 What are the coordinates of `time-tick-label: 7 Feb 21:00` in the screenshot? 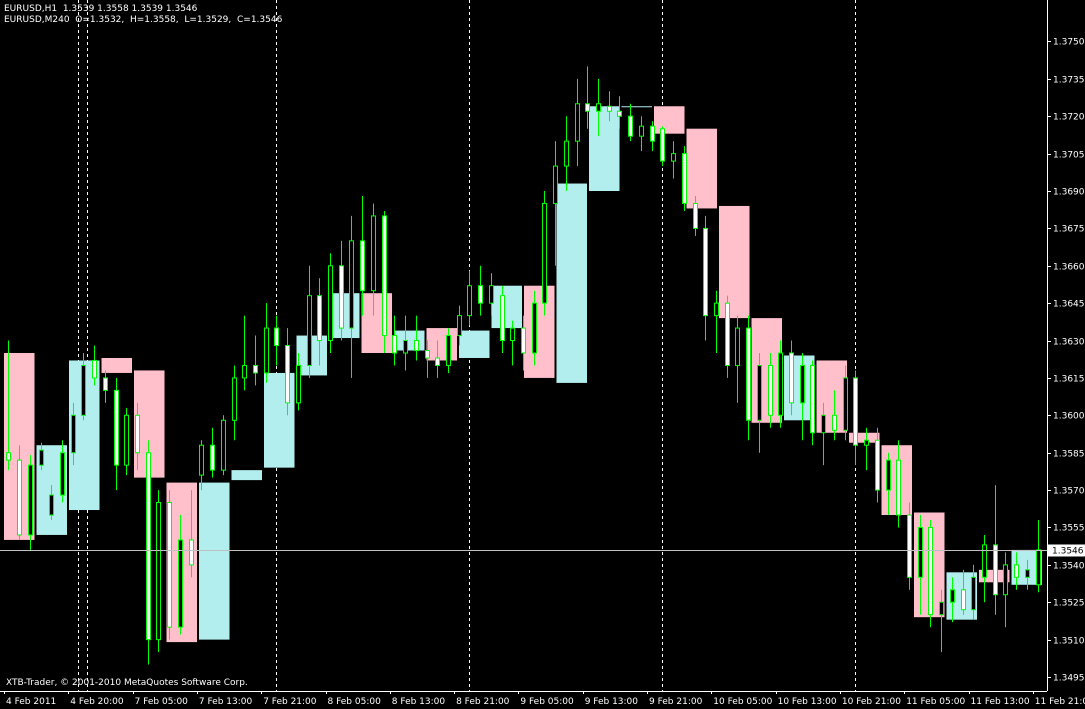 It's located at (290, 702).